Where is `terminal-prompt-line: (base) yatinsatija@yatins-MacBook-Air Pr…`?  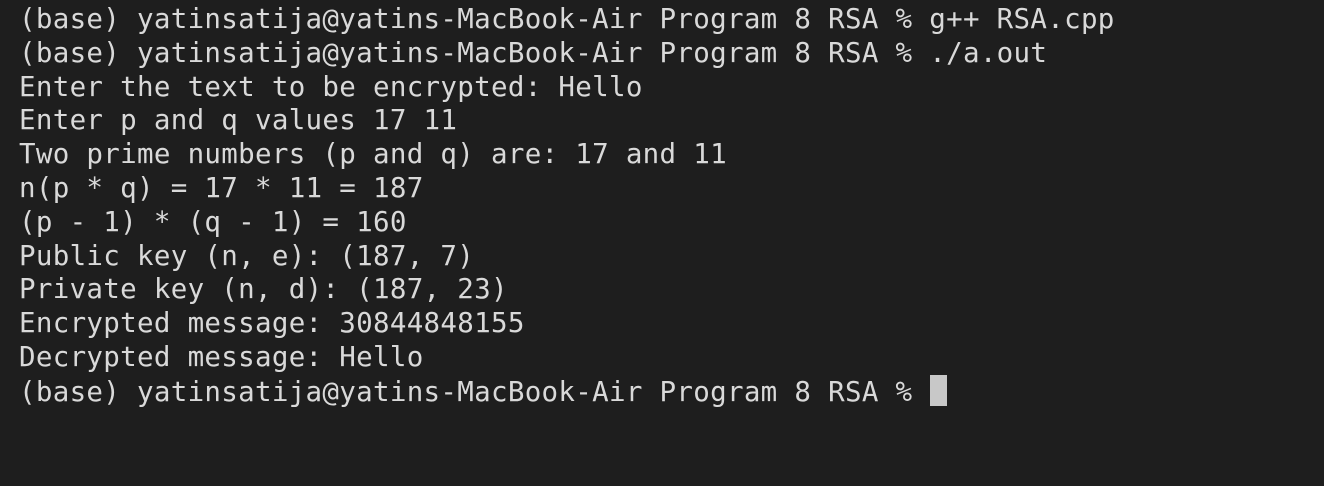 terminal-prompt-line: (base) yatinsatija@yatins-MacBook-Air Pr… is located at coordinates (671, 391).